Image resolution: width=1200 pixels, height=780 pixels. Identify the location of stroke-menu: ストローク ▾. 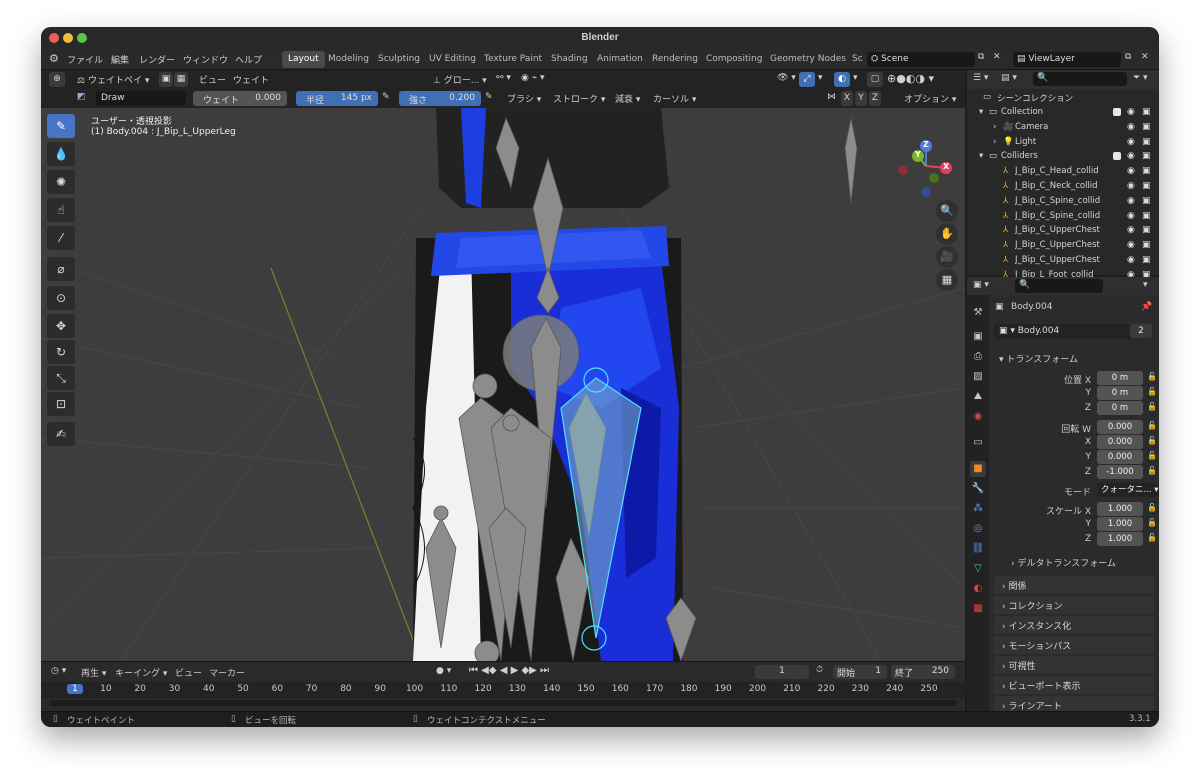
(579, 98).